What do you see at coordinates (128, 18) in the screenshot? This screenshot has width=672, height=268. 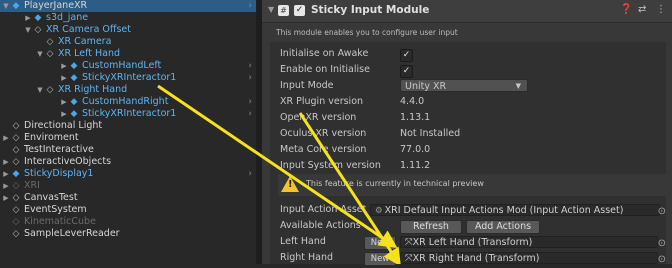 I see `hierarchy-item-s3d-jane: ▶ ◆ s3d_jane` at bounding box center [128, 18].